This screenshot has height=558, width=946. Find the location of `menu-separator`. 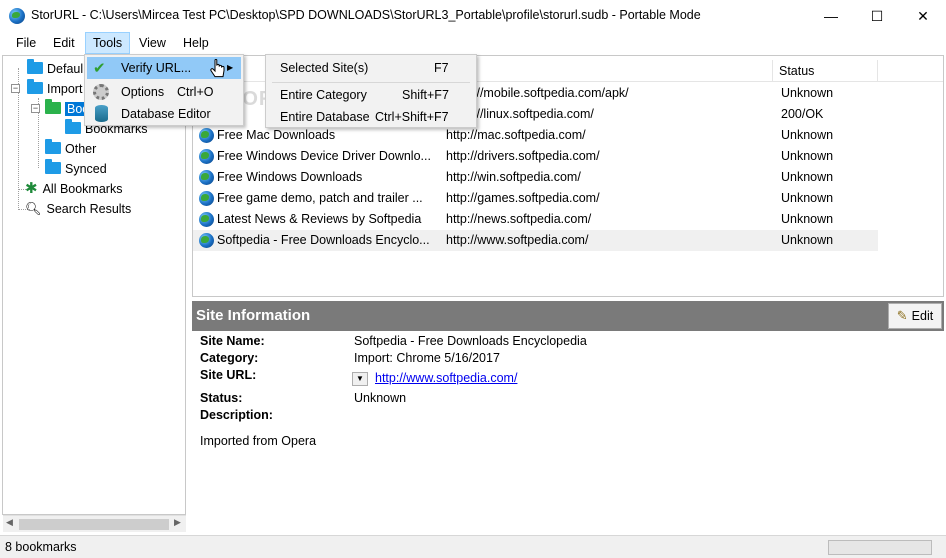

menu-separator is located at coordinates (371, 82).